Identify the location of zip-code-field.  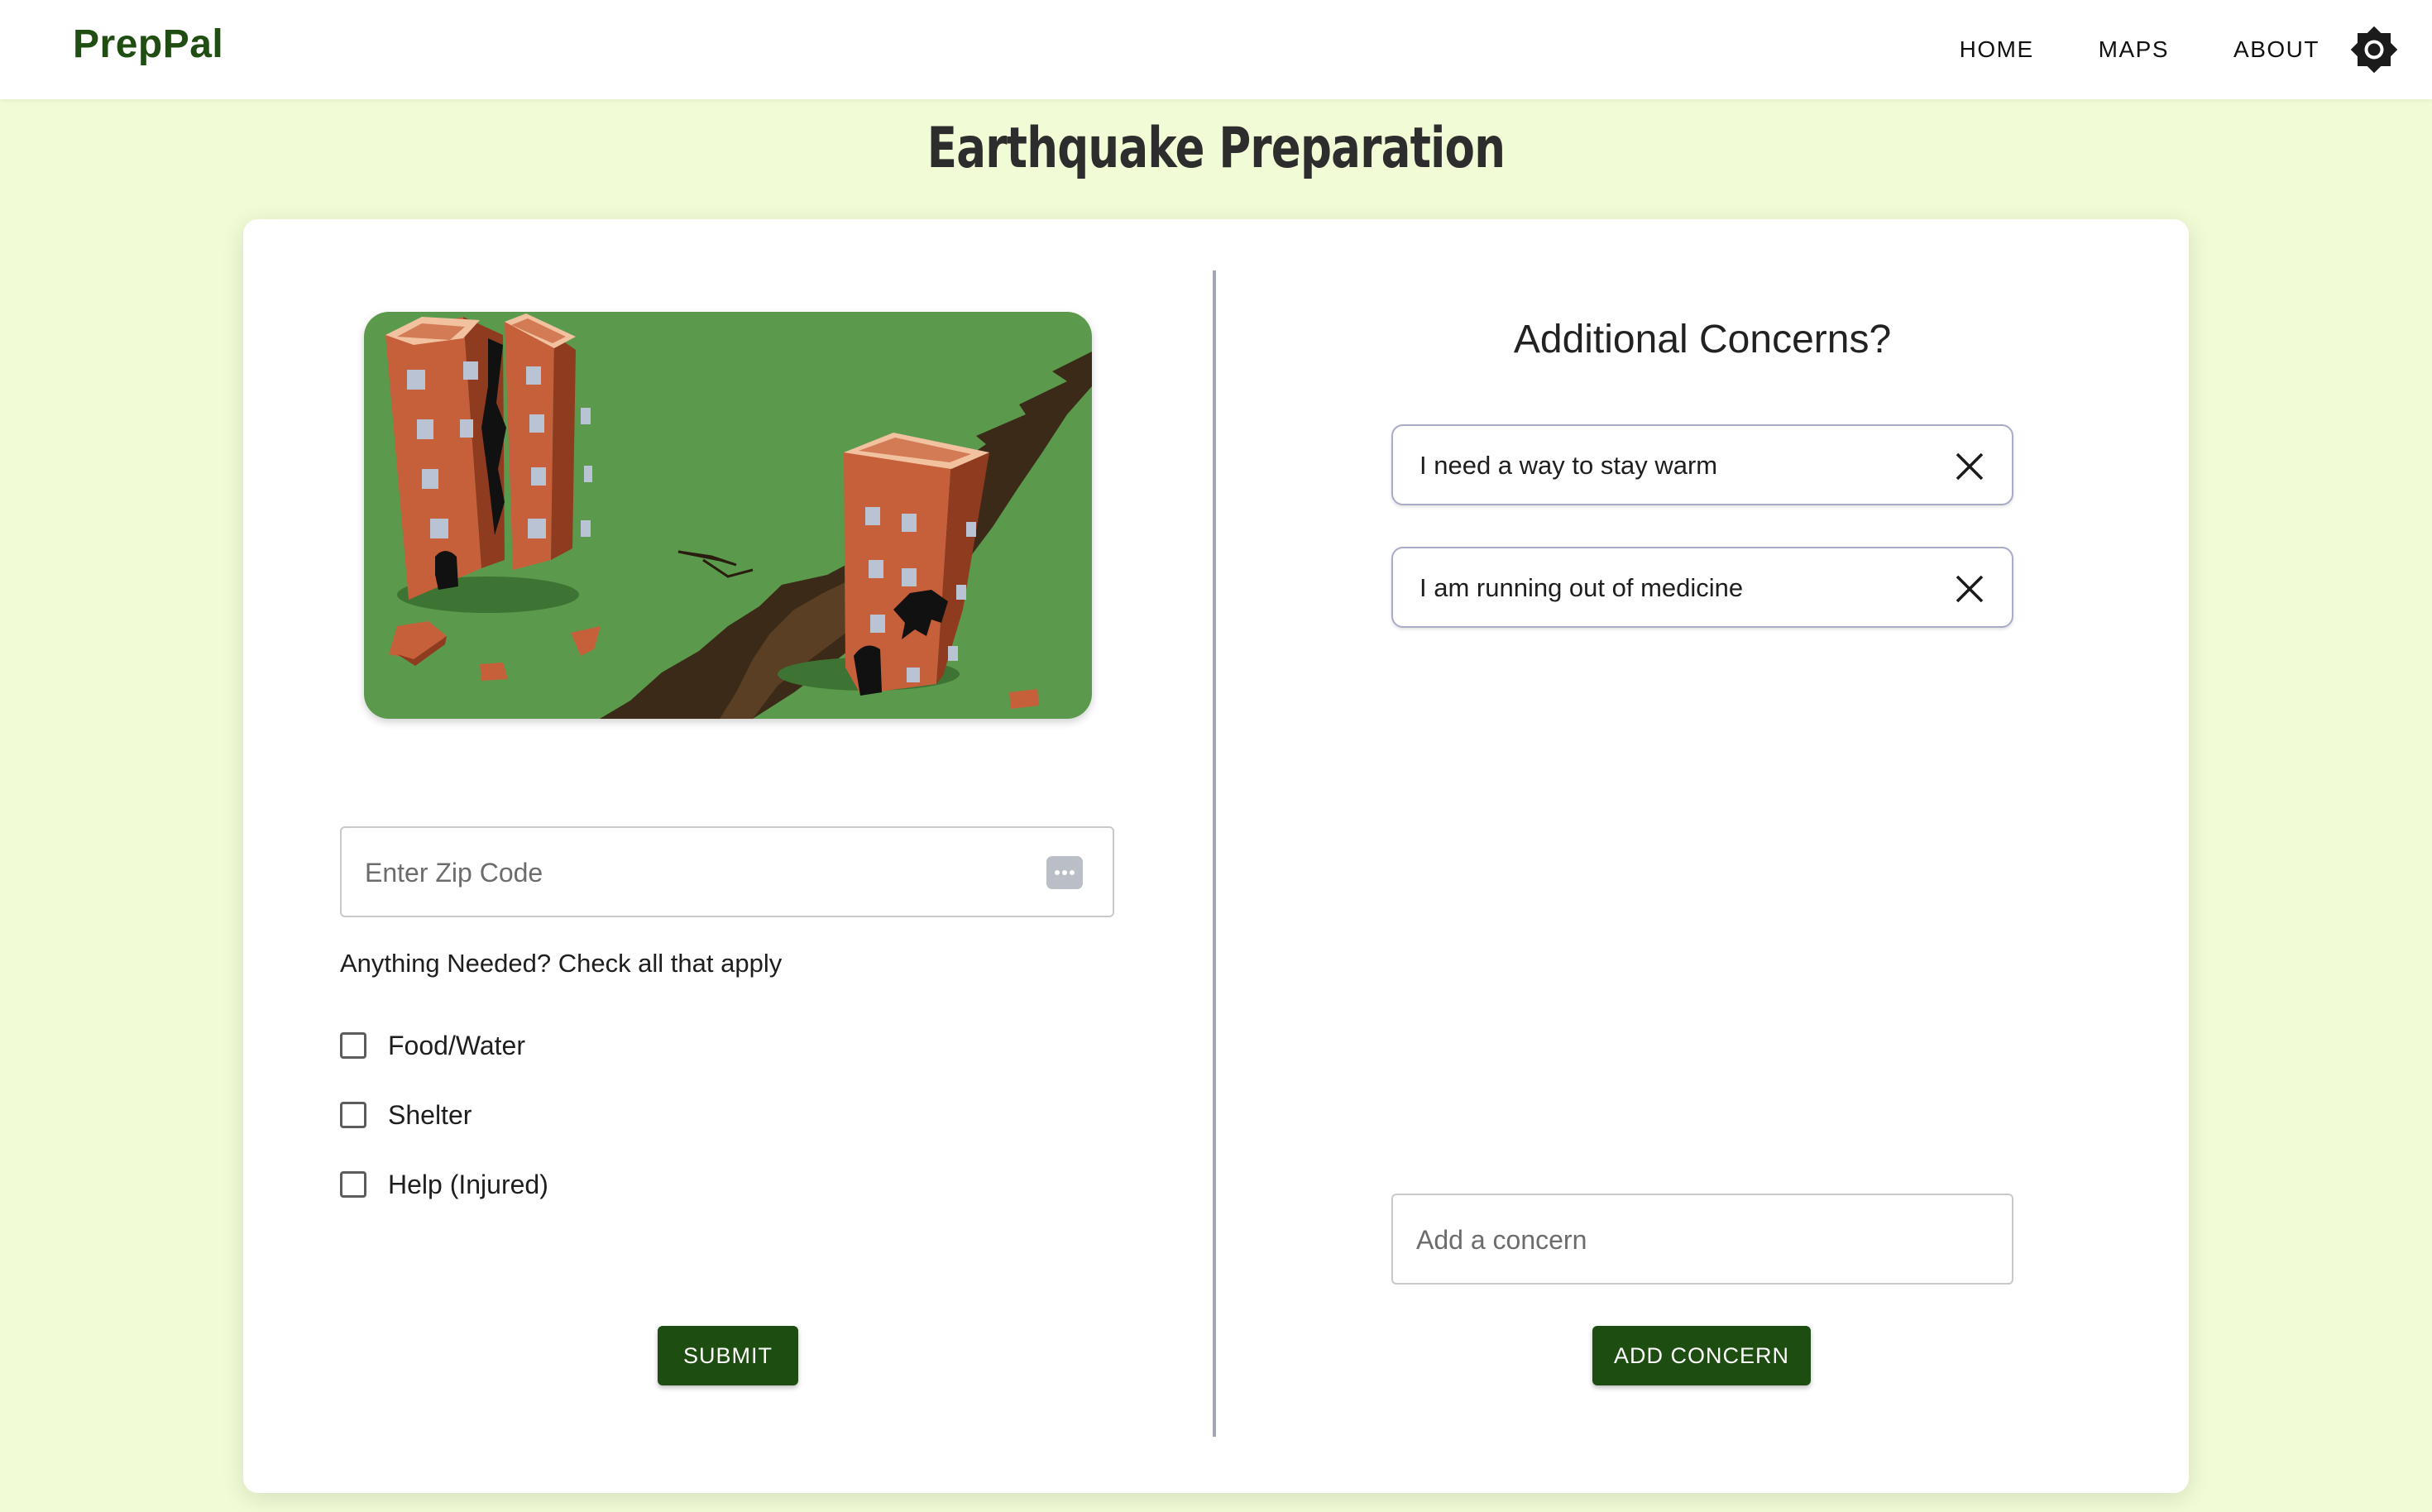
(727, 871).